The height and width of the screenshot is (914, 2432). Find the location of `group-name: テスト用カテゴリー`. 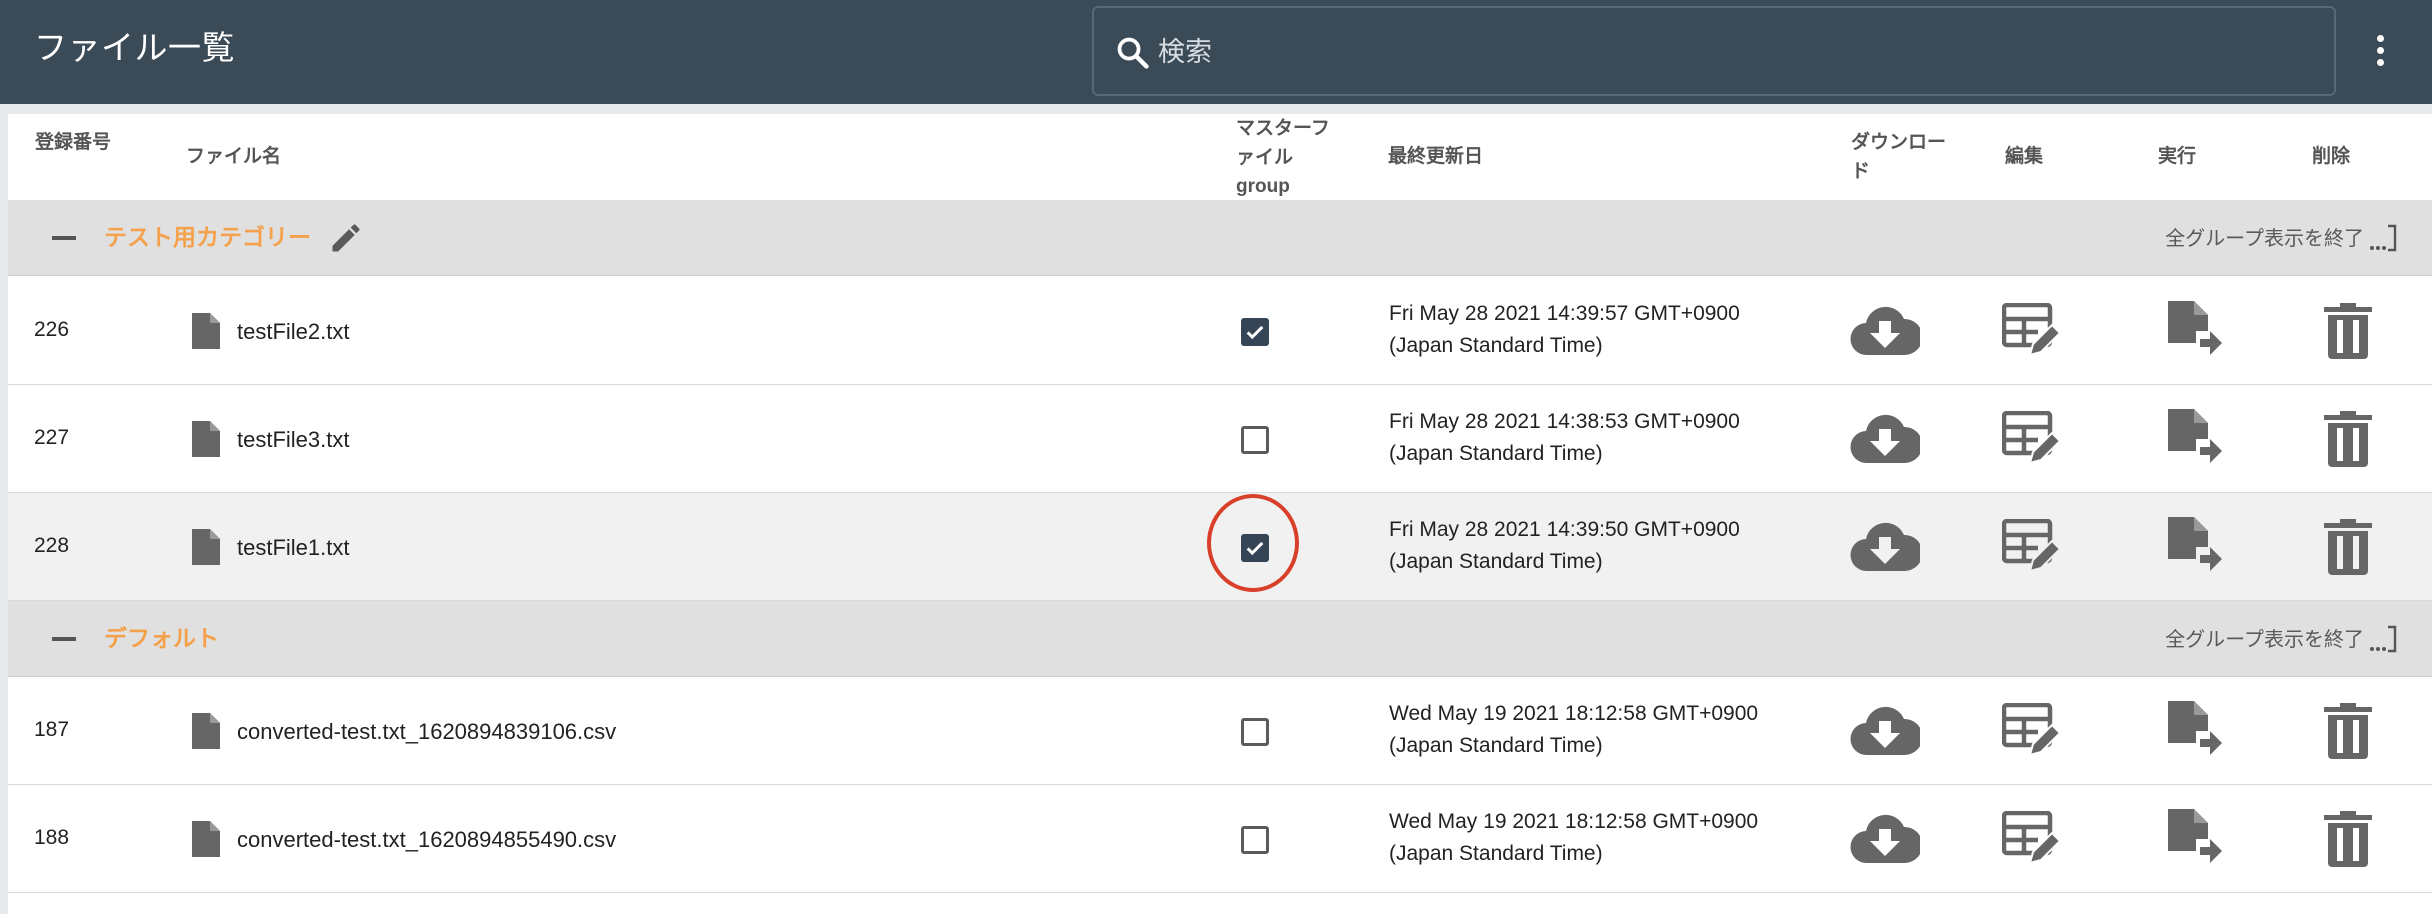

group-name: テスト用カテゴリー is located at coordinates (207, 237).